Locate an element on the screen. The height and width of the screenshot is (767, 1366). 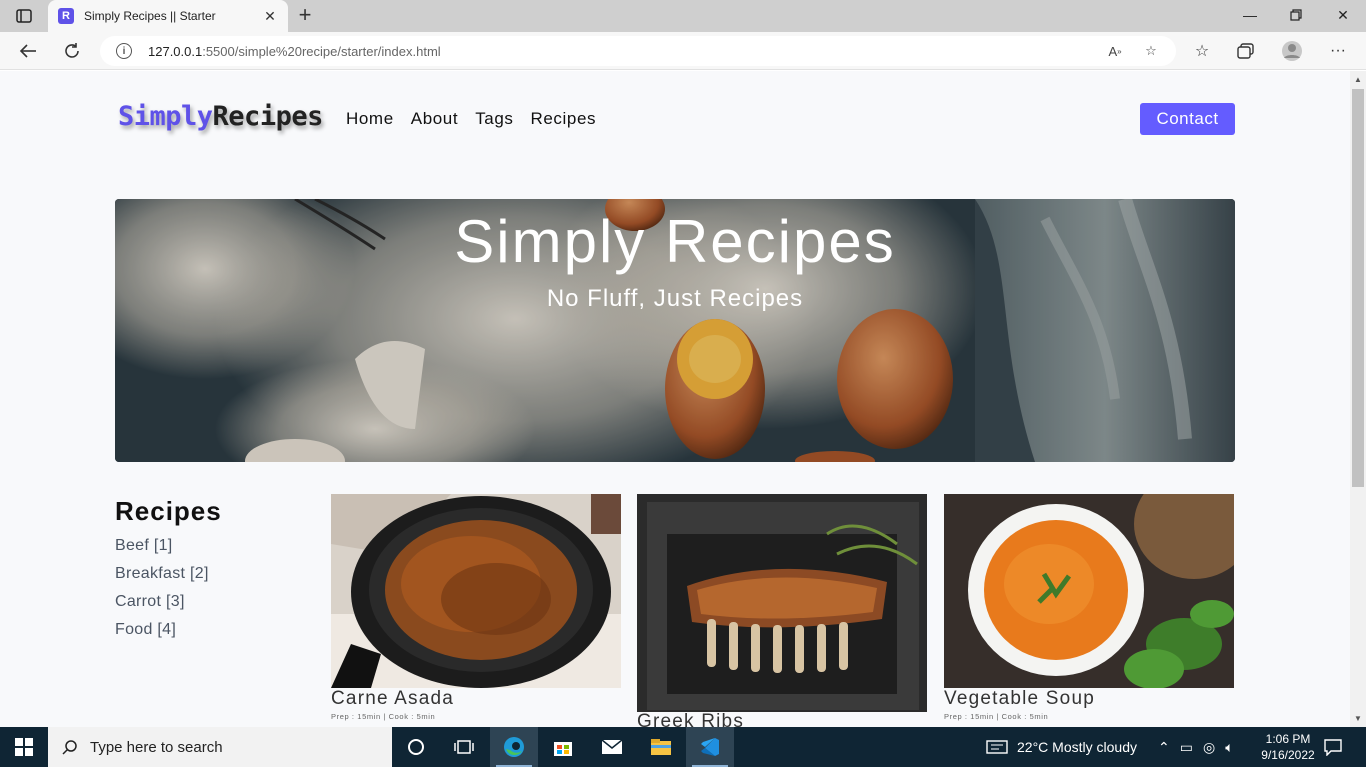
hero-subtitle: No Fluff, Just Recipes is located at coordinates (675, 298).